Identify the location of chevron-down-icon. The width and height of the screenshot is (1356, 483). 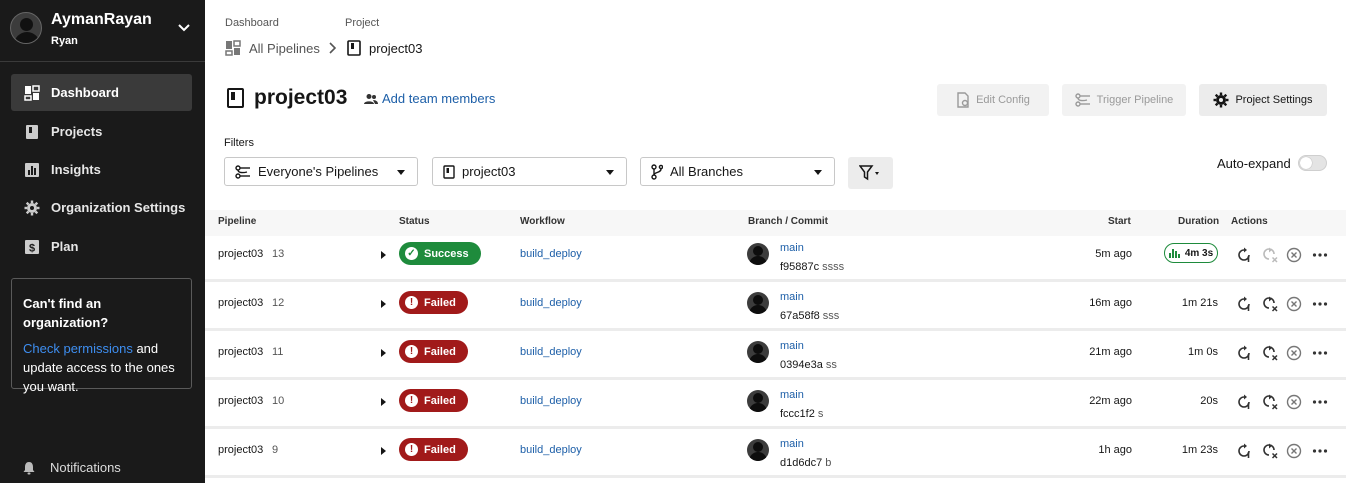
(184, 28).